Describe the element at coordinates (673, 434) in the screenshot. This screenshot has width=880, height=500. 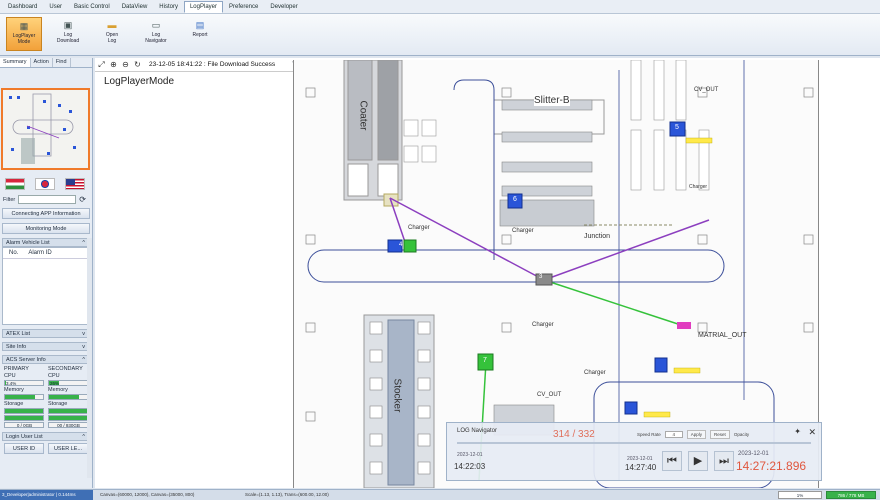
I see `speed-rate-input: 4` at that location.